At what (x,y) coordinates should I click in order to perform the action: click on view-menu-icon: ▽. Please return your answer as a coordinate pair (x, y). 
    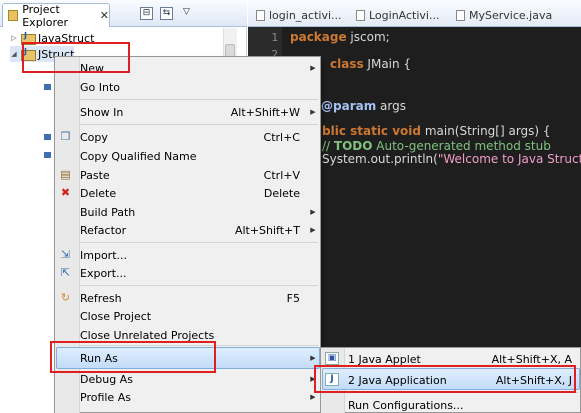
    Looking at the image, I should click on (186, 13).